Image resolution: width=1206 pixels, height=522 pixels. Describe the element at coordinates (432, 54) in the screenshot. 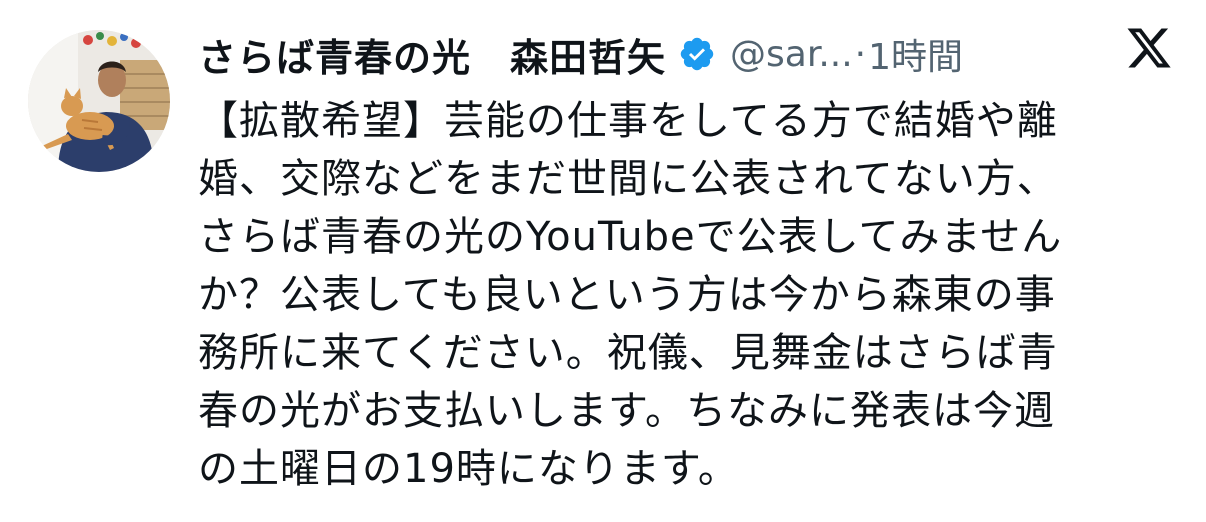

I see `display-name: さらば青春の光 森田哲矢` at that location.